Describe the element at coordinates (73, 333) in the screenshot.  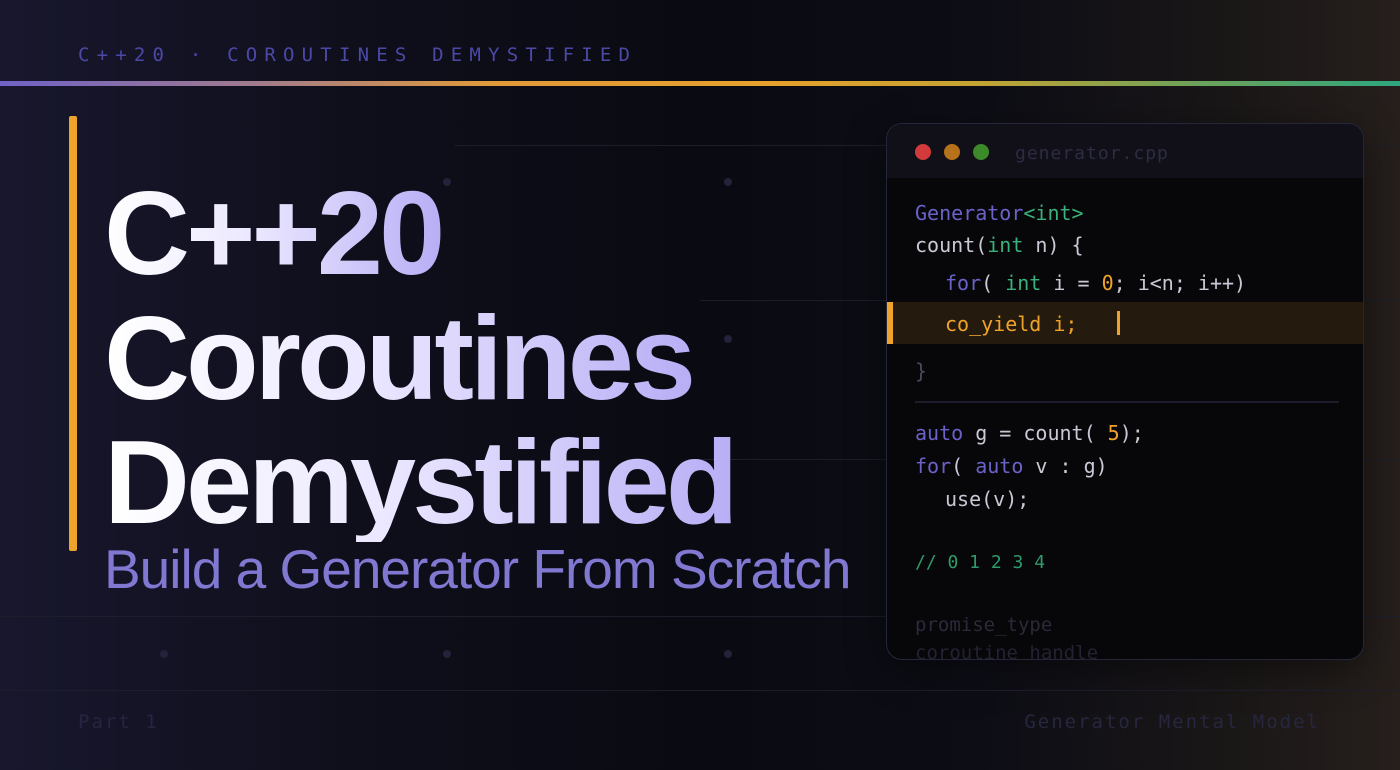
I see `accent-bar` at that location.